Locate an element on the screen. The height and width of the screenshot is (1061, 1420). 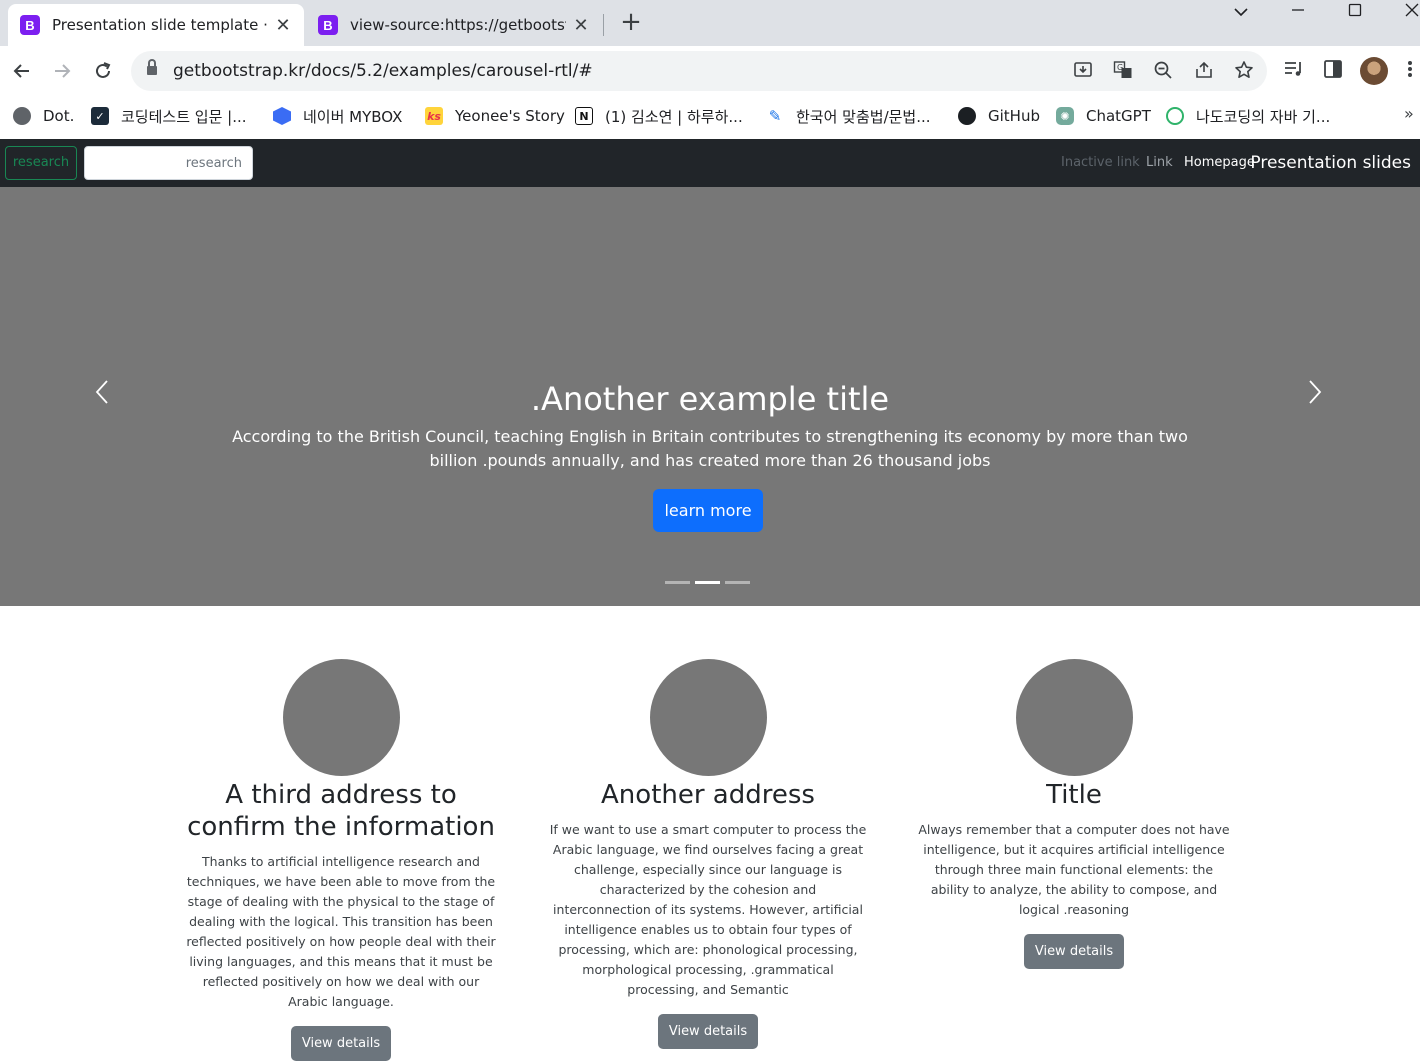
reading-list-icon is located at coordinates (1294, 71).